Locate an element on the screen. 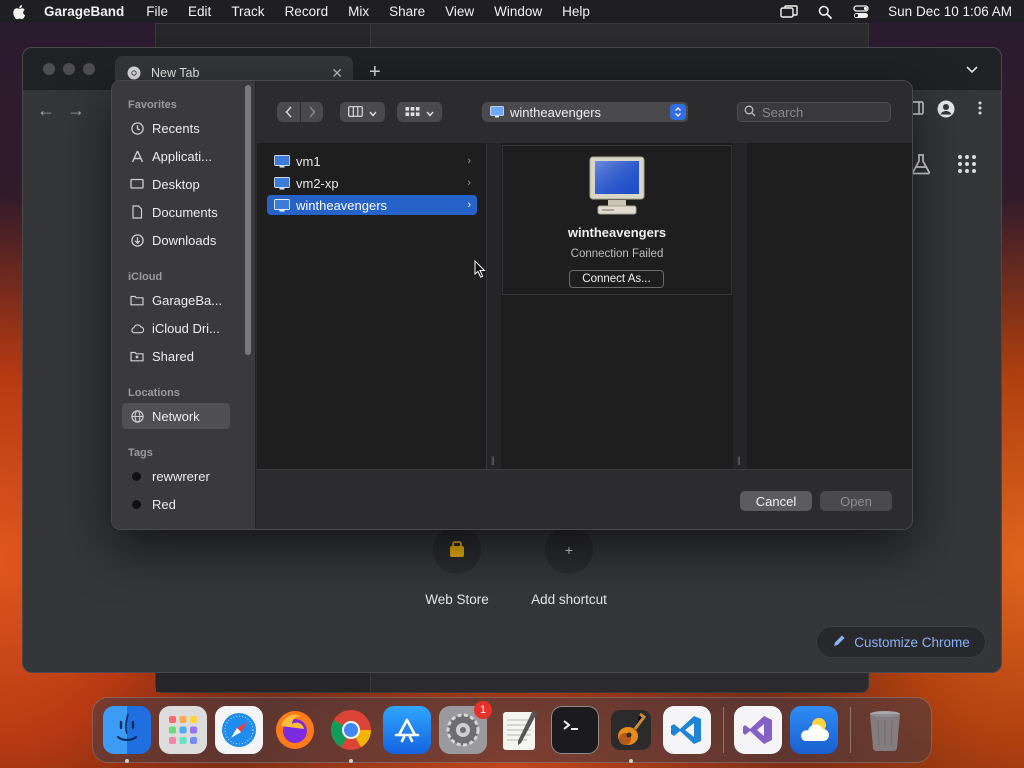 This screenshot has width=1024, height=768. sidebar-scrollbar is located at coordinates (248, 220).